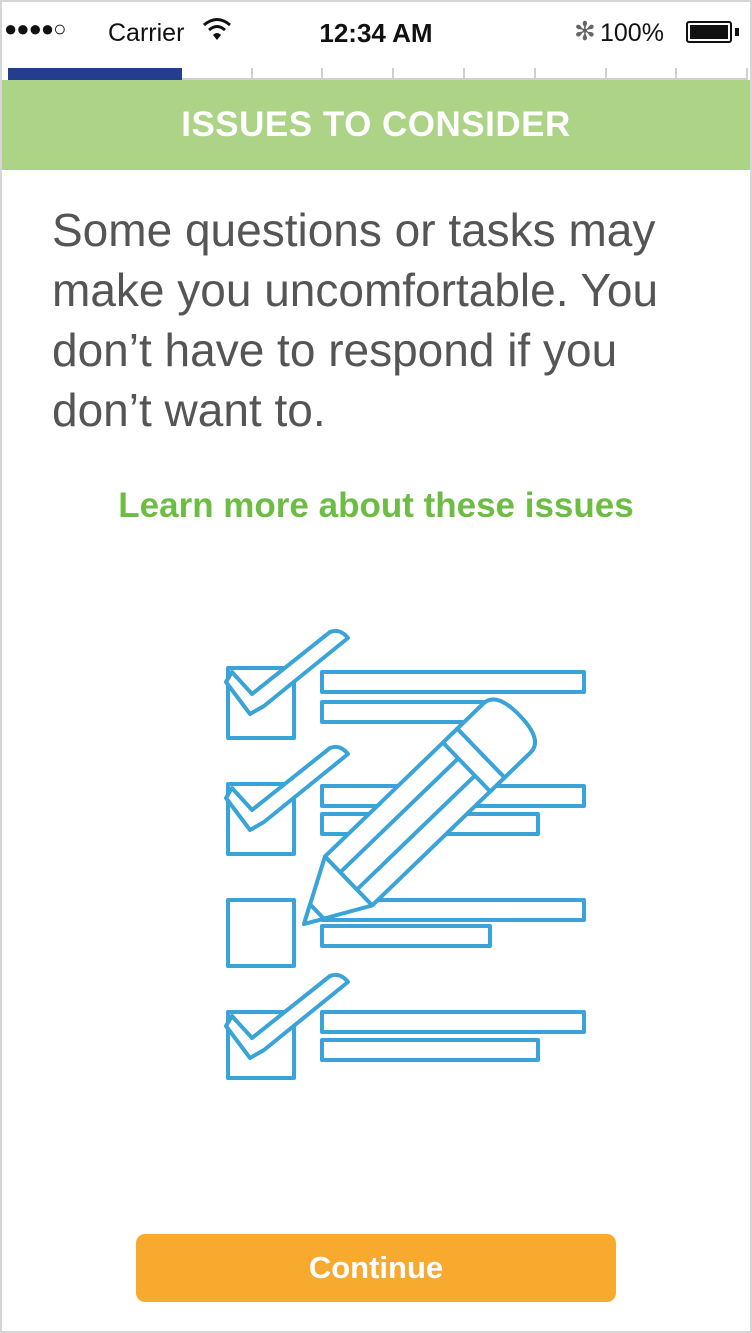 Image resolution: width=752 pixels, height=1333 pixels. What do you see at coordinates (376, 33) in the screenshot?
I see `status-bar: ●●●●○ Carrier 12:34 AM ✻ 100%` at bounding box center [376, 33].